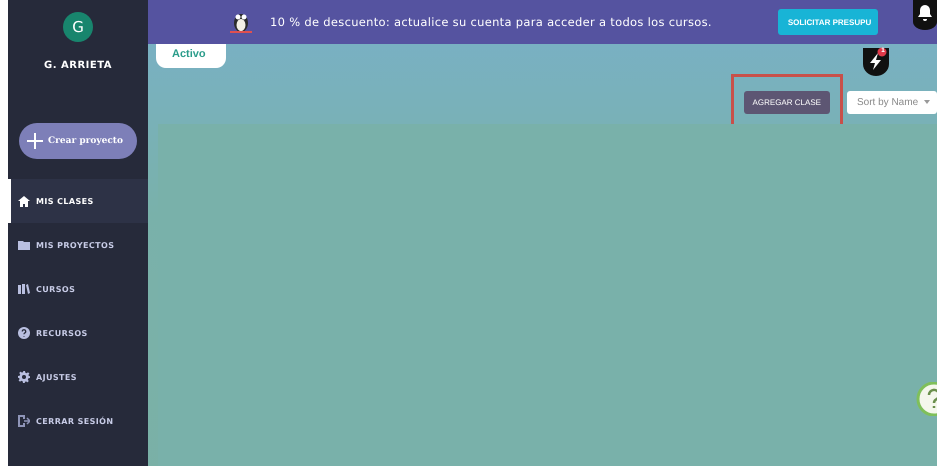 This screenshot has width=937, height=466. I want to click on nav-item: RECURSOS, so click(78, 333).